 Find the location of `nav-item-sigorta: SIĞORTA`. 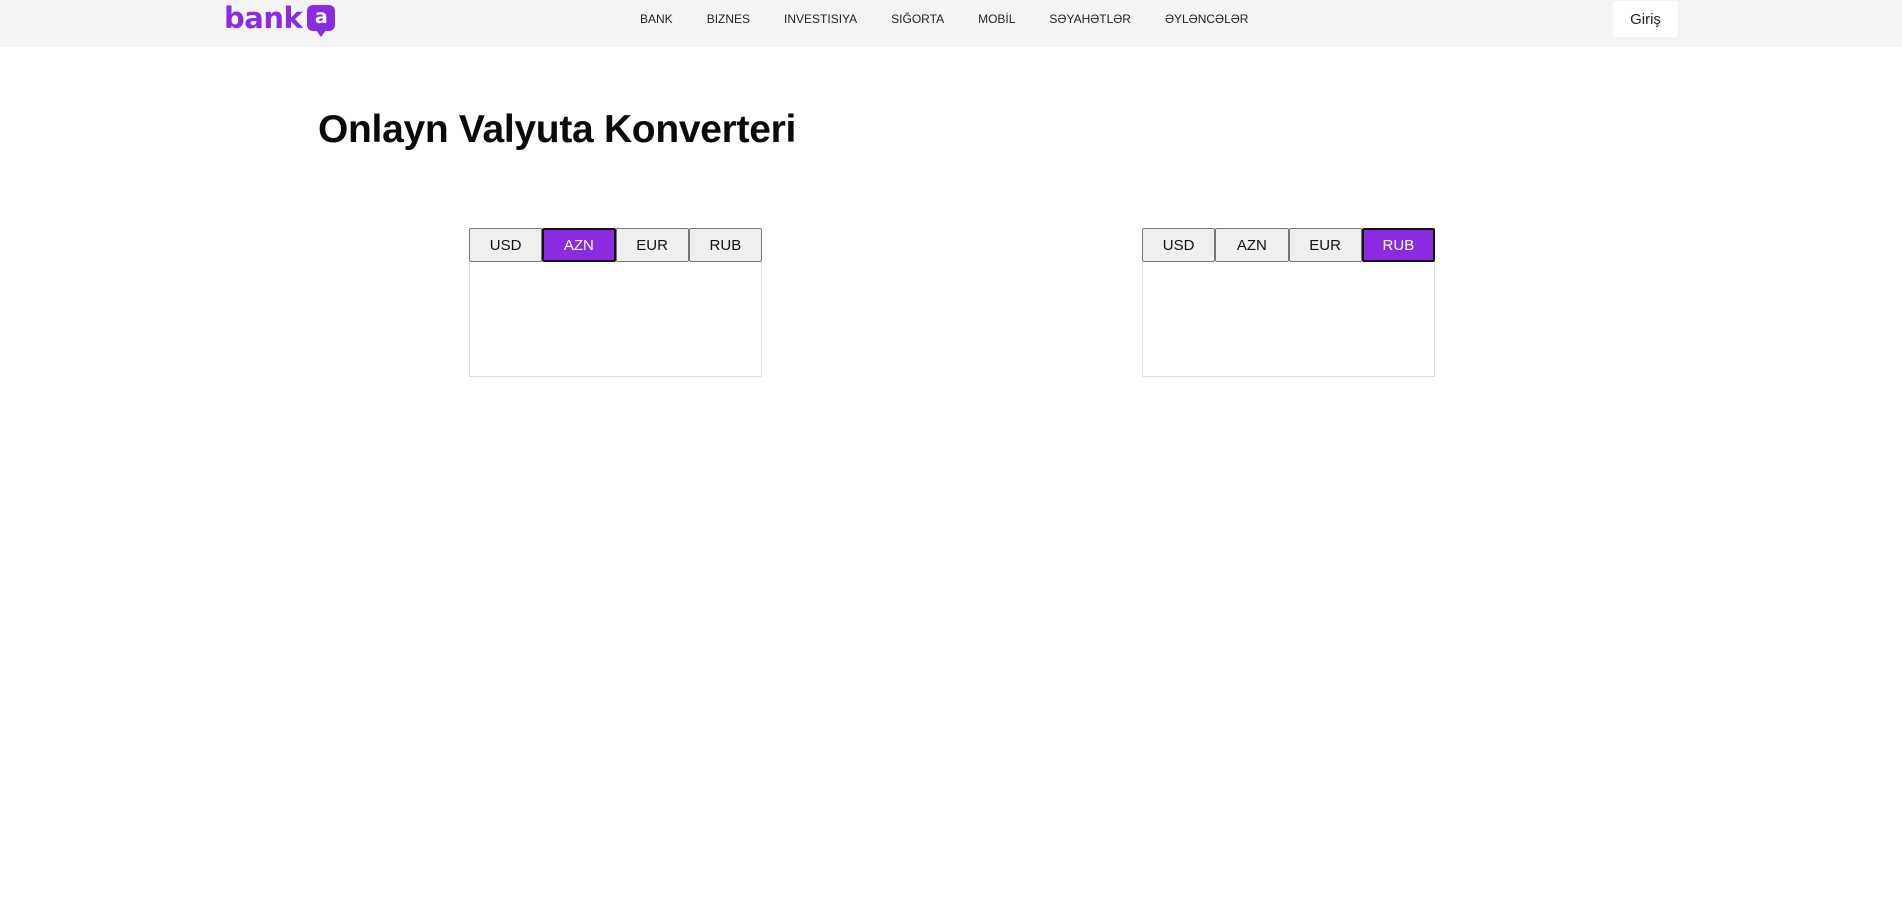

nav-item-sigorta: SIĞORTA is located at coordinates (917, 19).